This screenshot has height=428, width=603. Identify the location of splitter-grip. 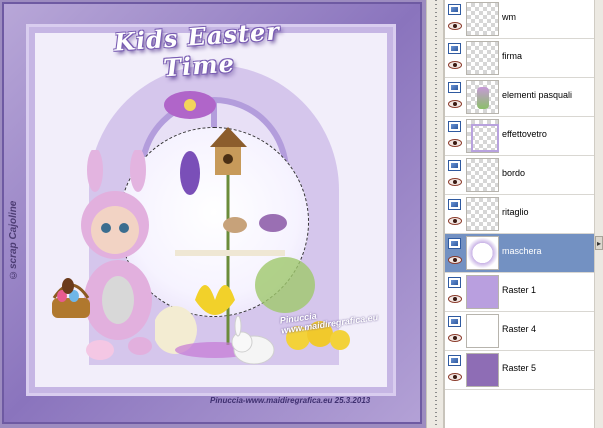
(436, 214).